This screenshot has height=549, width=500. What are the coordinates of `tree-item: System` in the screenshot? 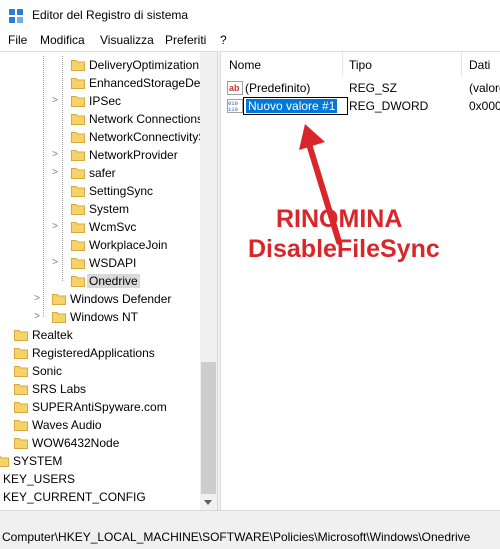 It's located at (100, 209).